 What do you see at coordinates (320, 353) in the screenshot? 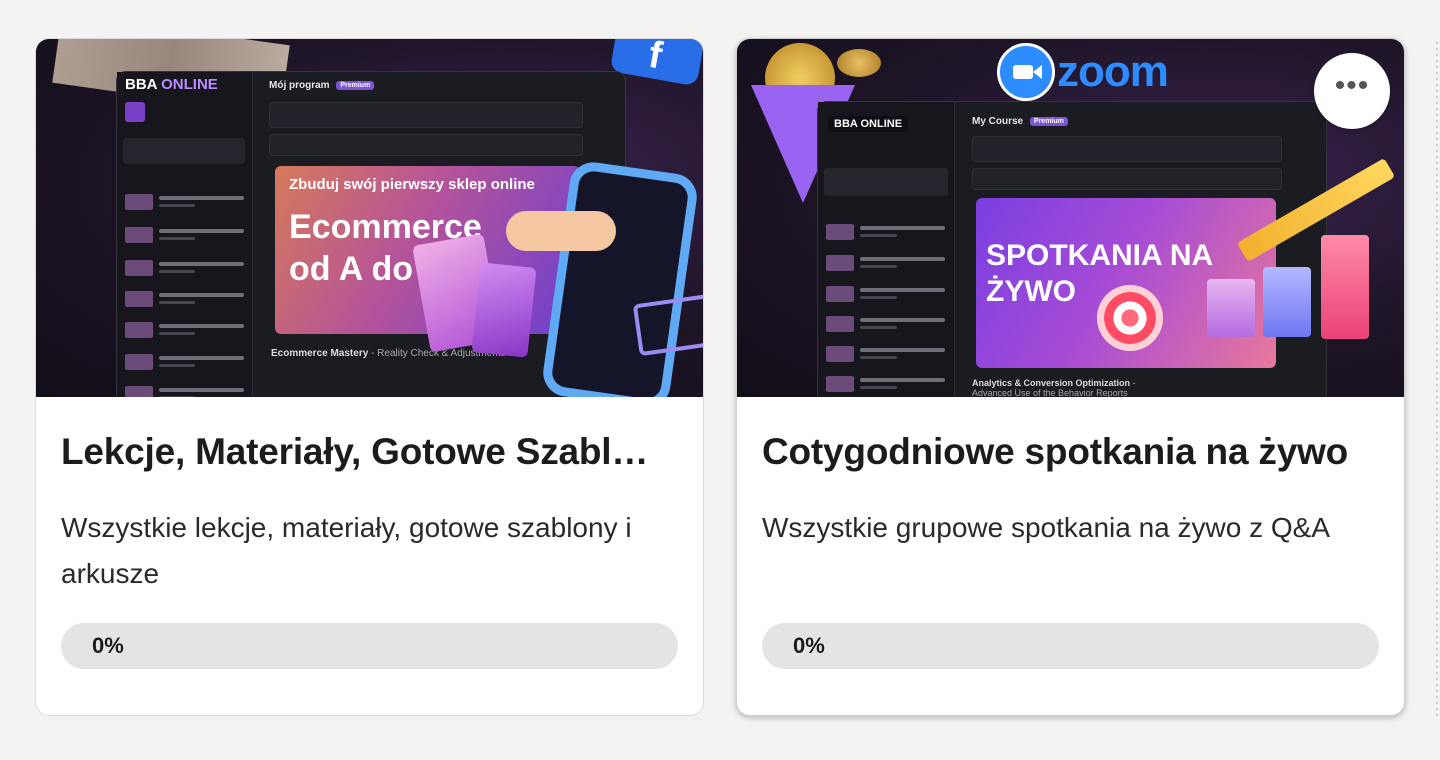
I see `video-caption: Ecommerce Mastery` at bounding box center [320, 353].